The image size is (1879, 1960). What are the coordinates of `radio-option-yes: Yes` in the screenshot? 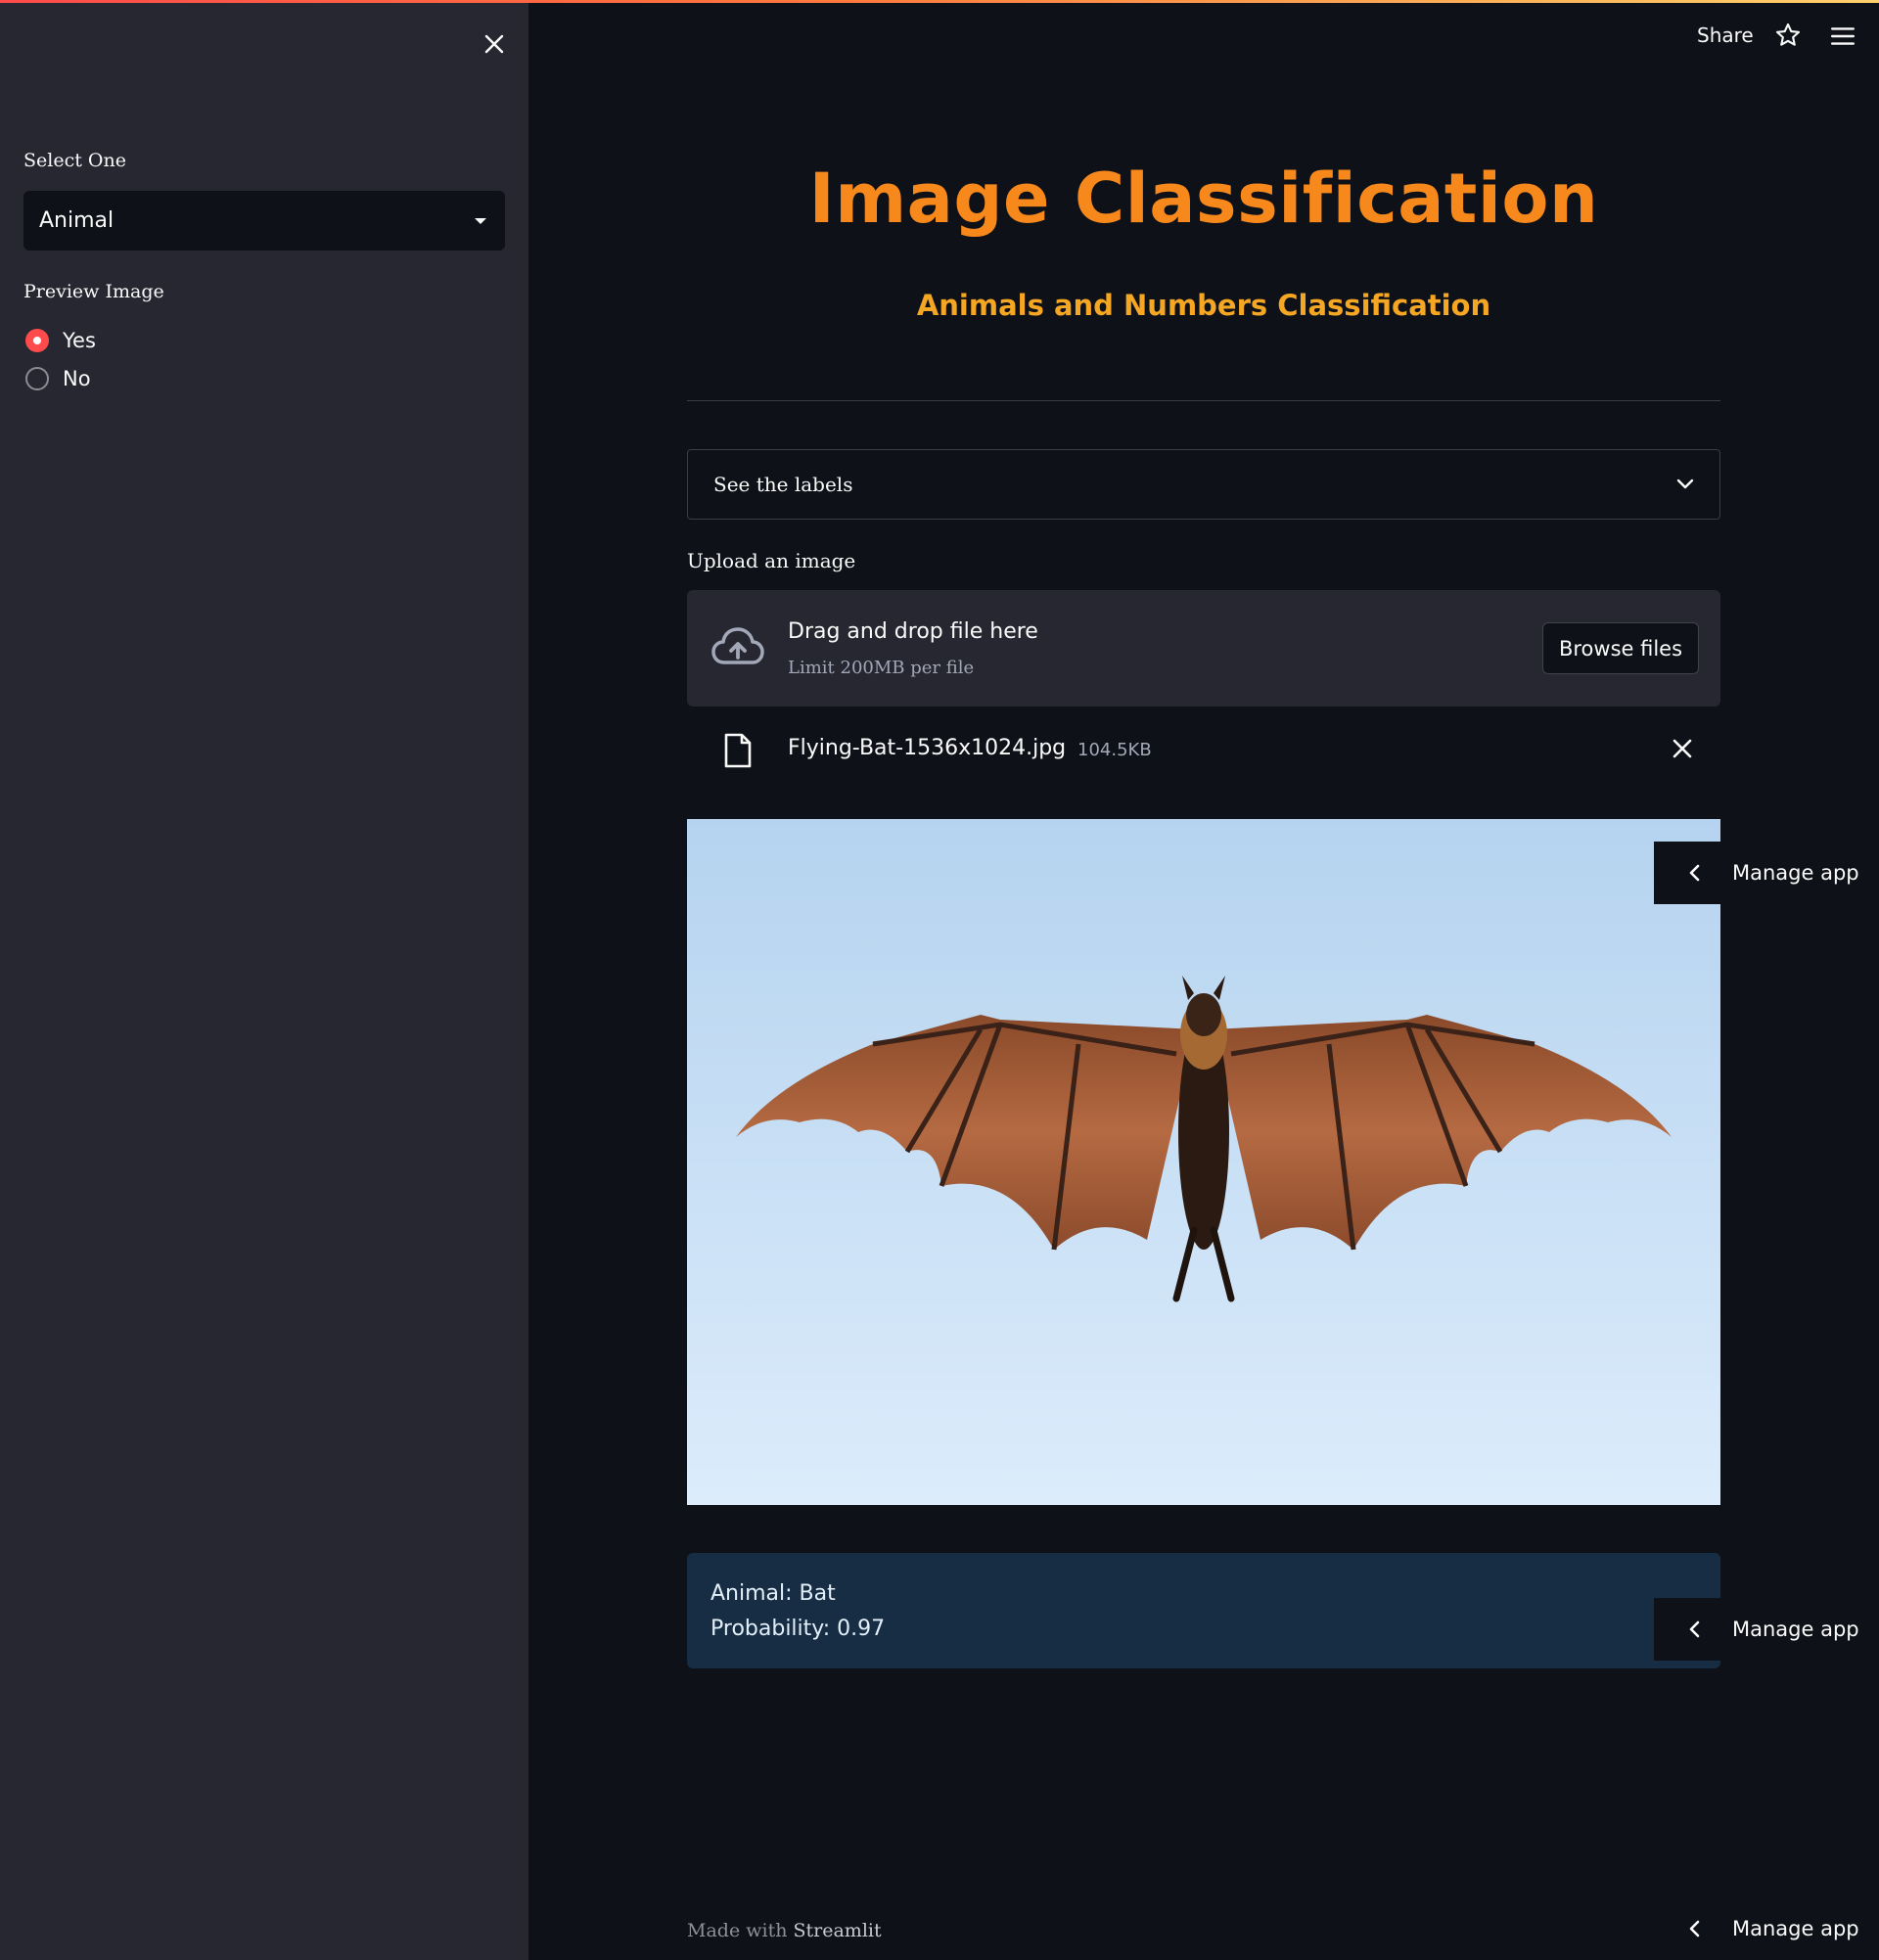 It's located at (60, 340).